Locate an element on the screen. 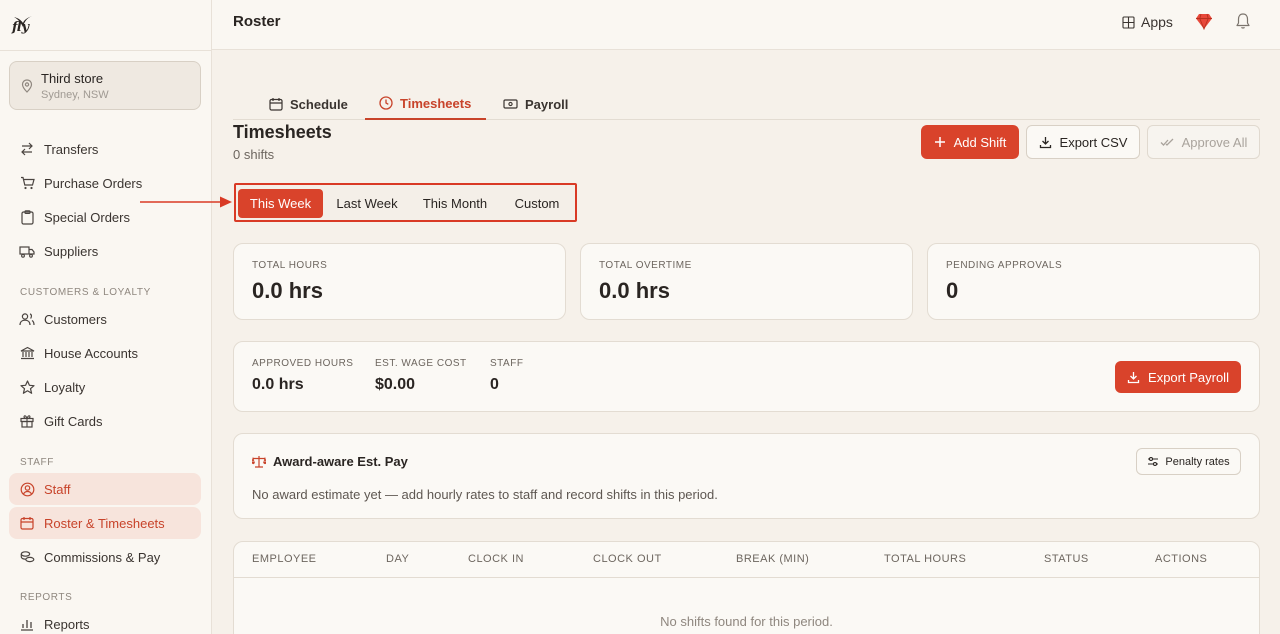 This screenshot has width=1280, height=634. transfer-icon is located at coordinates (27, 149).